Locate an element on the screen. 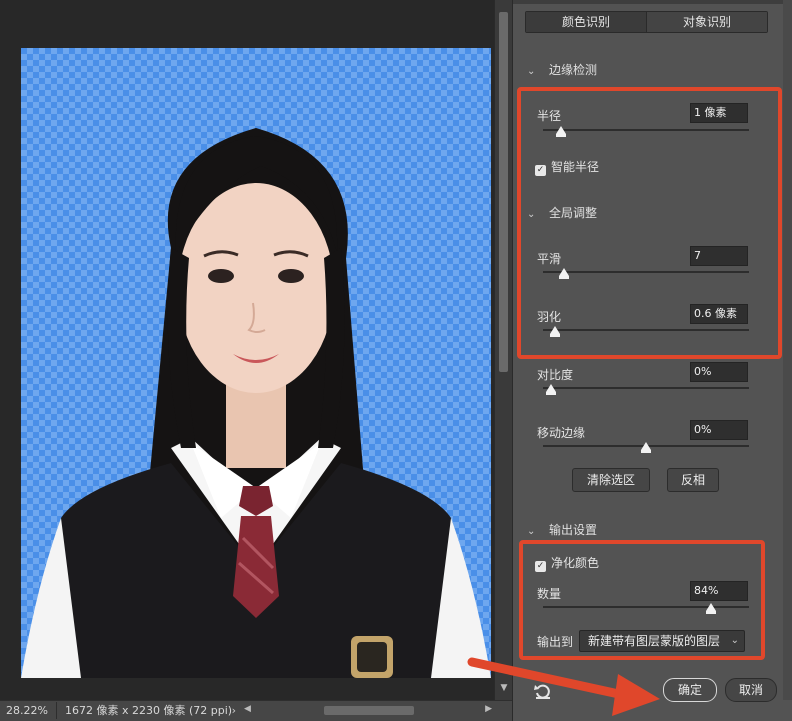  highlight-box-output-settings is located at coordinates (642, 600).